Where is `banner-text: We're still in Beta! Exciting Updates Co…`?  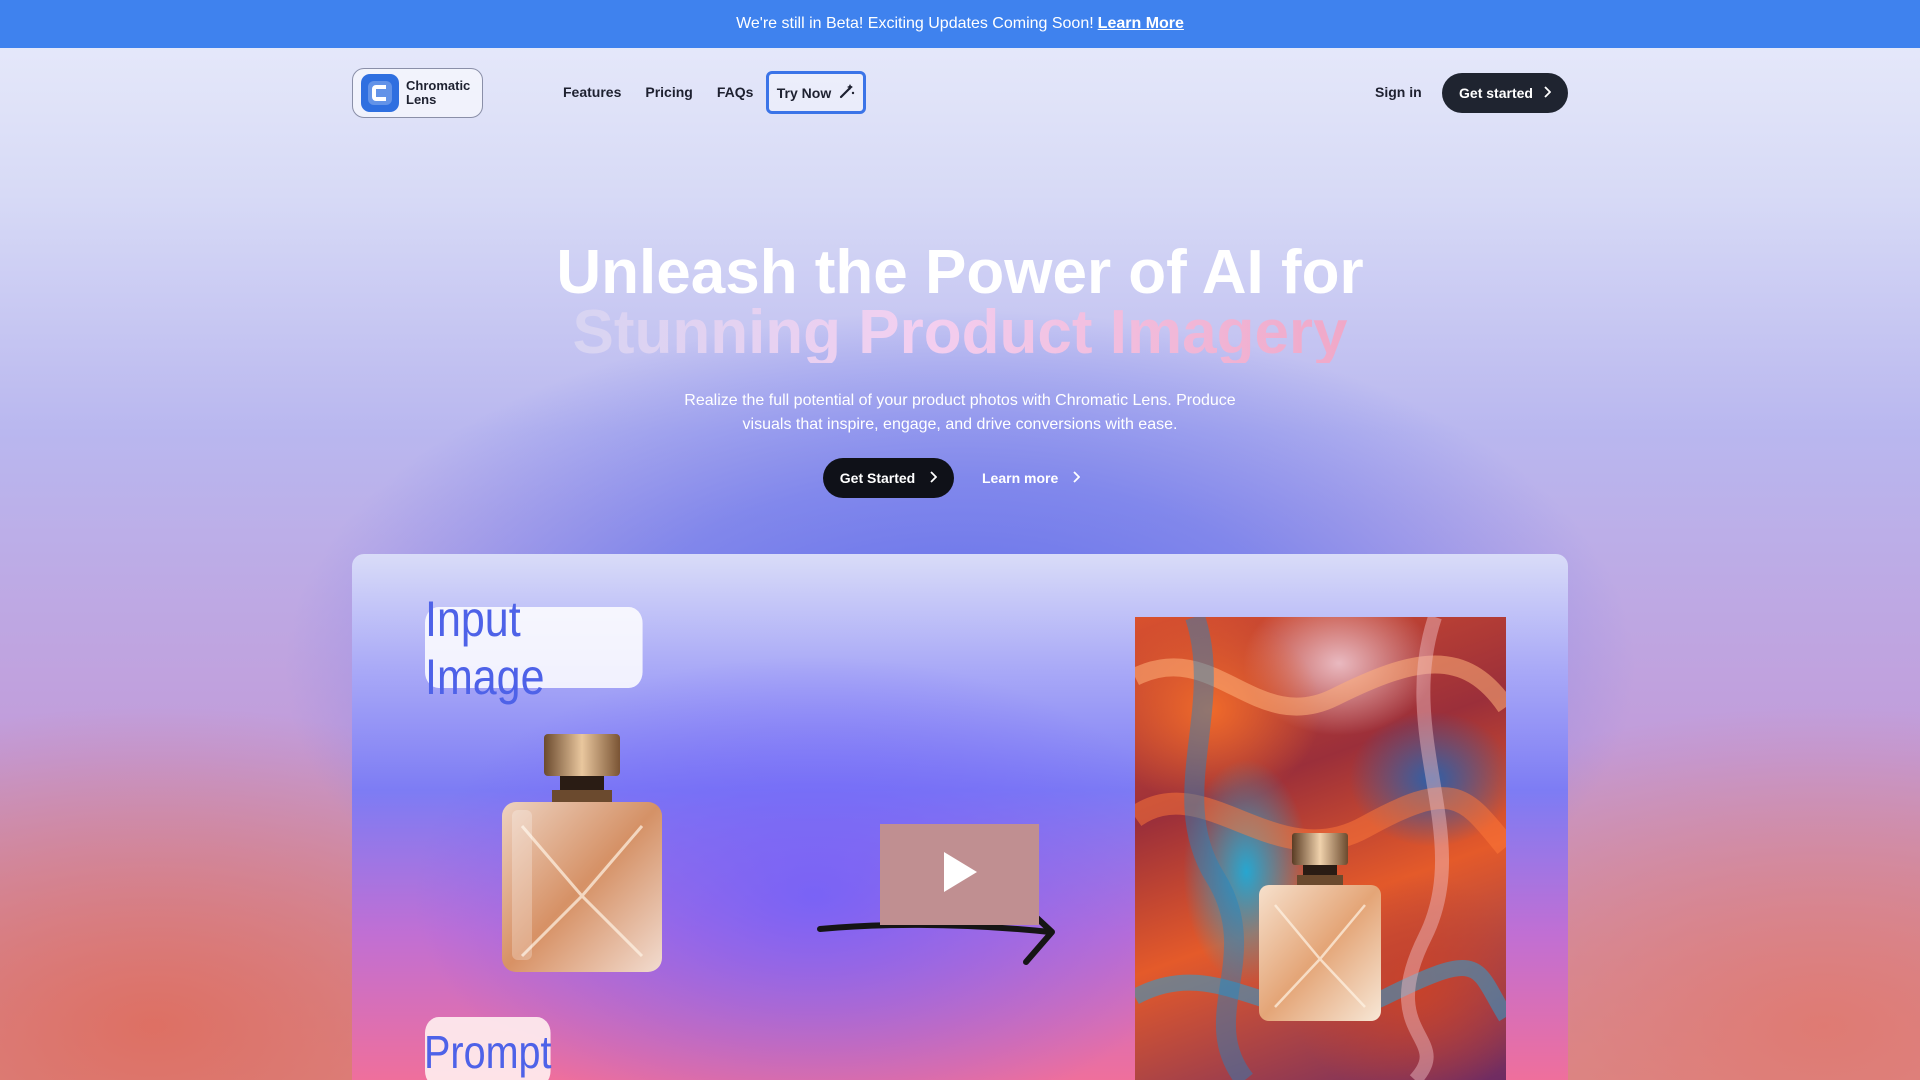 banner-text: We're still in Beta! Exciting Updates Co… is located at coordinates (915, 23).